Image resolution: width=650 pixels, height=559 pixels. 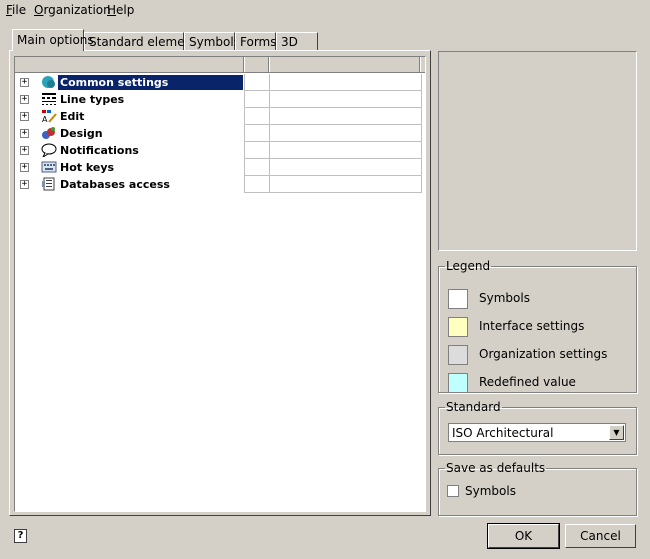 I want to click on tree-item-edit: + A Edit, so click(x=218, y=116).